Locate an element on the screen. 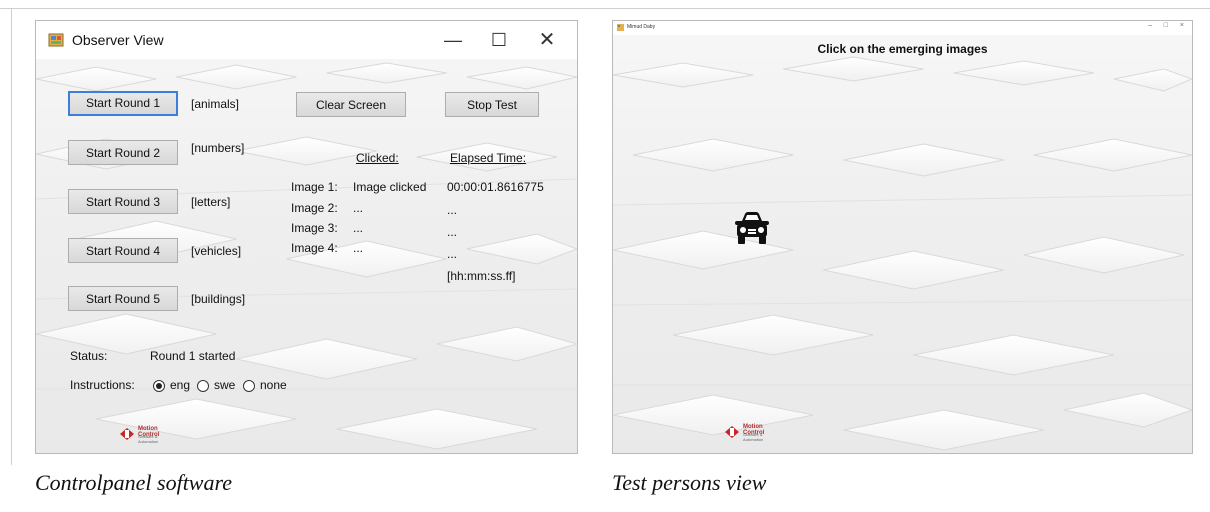 The width and height of the screenshot is (1210, 512). left-caption: Controlpanel software is located at coordinates (133, 482).